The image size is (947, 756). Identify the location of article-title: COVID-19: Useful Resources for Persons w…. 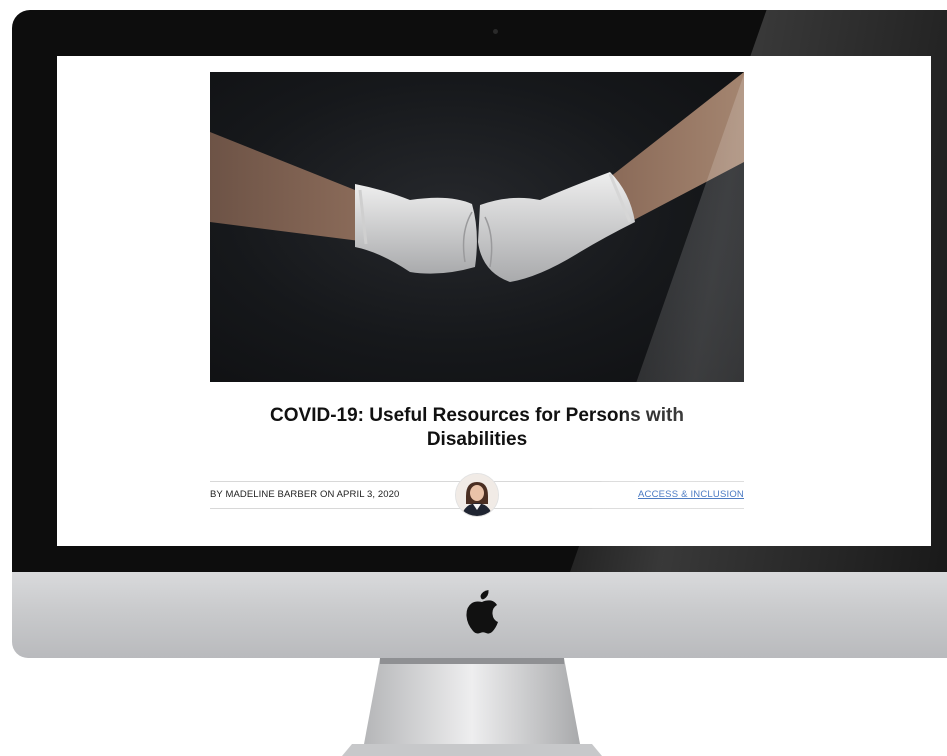
(477, 428).